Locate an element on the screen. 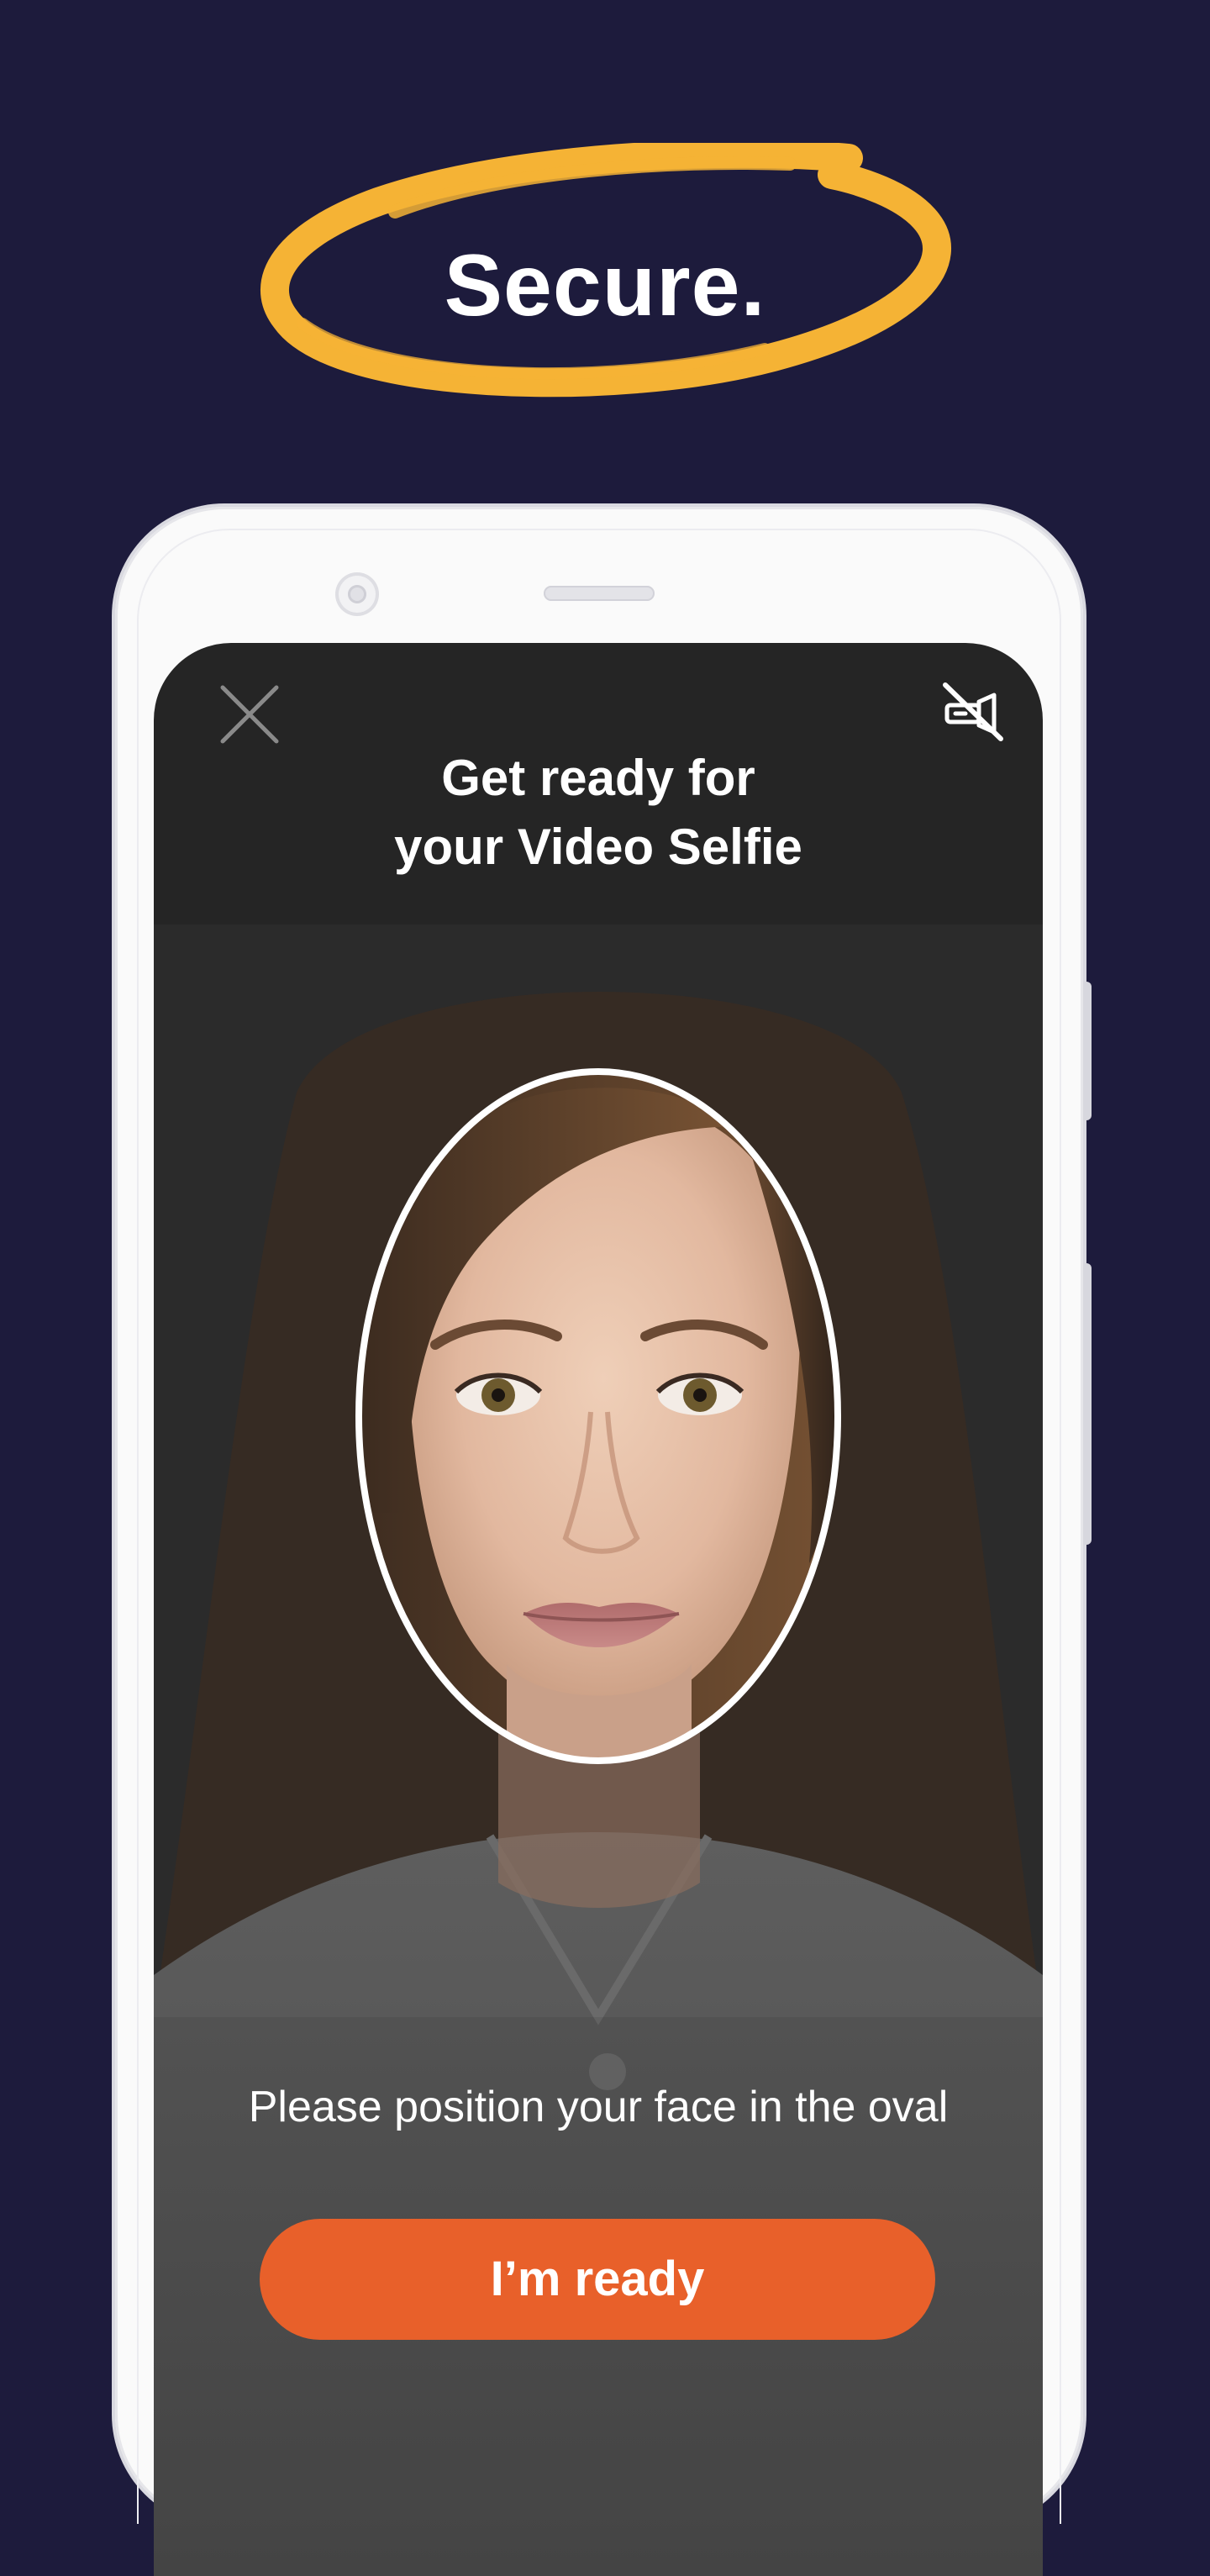  flash-toggle-button is located at coordinates (974, 712).